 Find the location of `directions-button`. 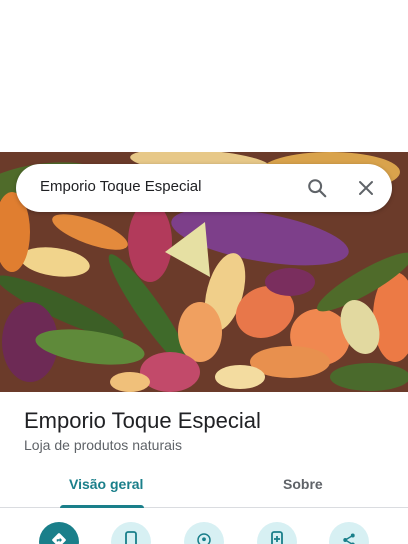

directions-button is located at coordinates (59, 533).